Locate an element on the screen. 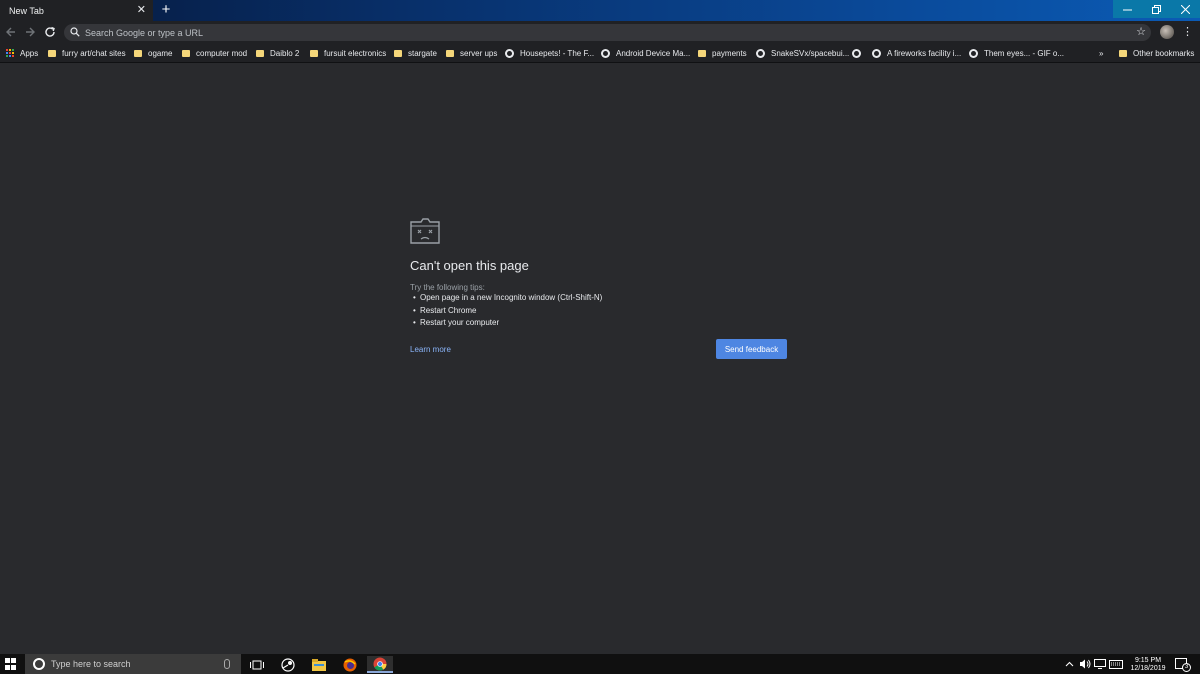  keyboard-icon is located at coordinates (1116, 664).